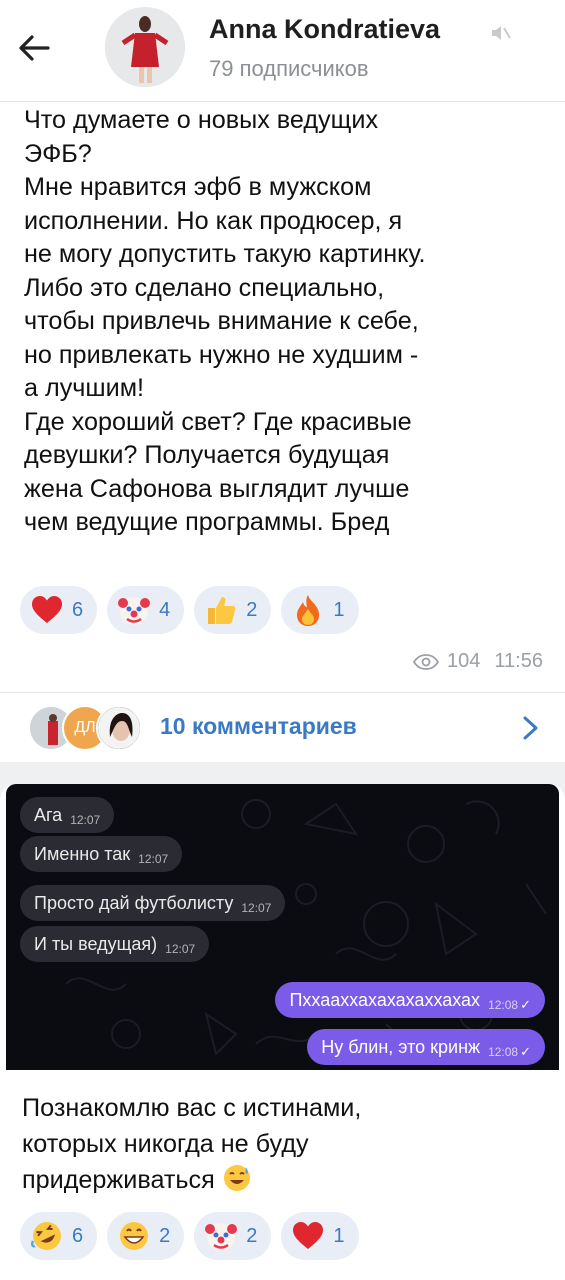  I want to click on reactions-row: 6 4 2 1, so click(189, 610).